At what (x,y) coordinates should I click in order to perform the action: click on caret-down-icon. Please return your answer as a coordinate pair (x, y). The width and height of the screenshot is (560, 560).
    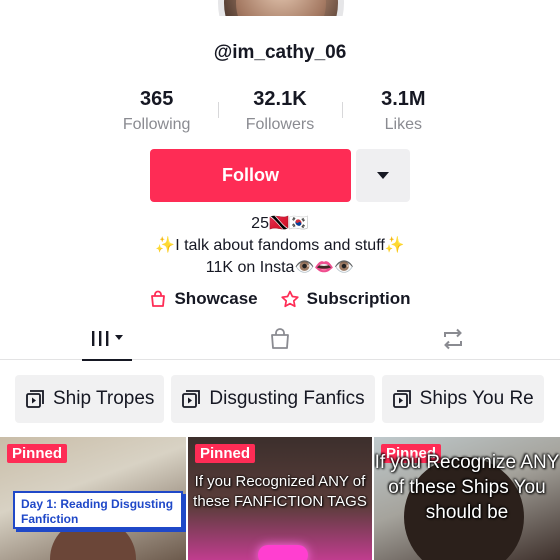
    Looking at the image, I should click on (383, 175).